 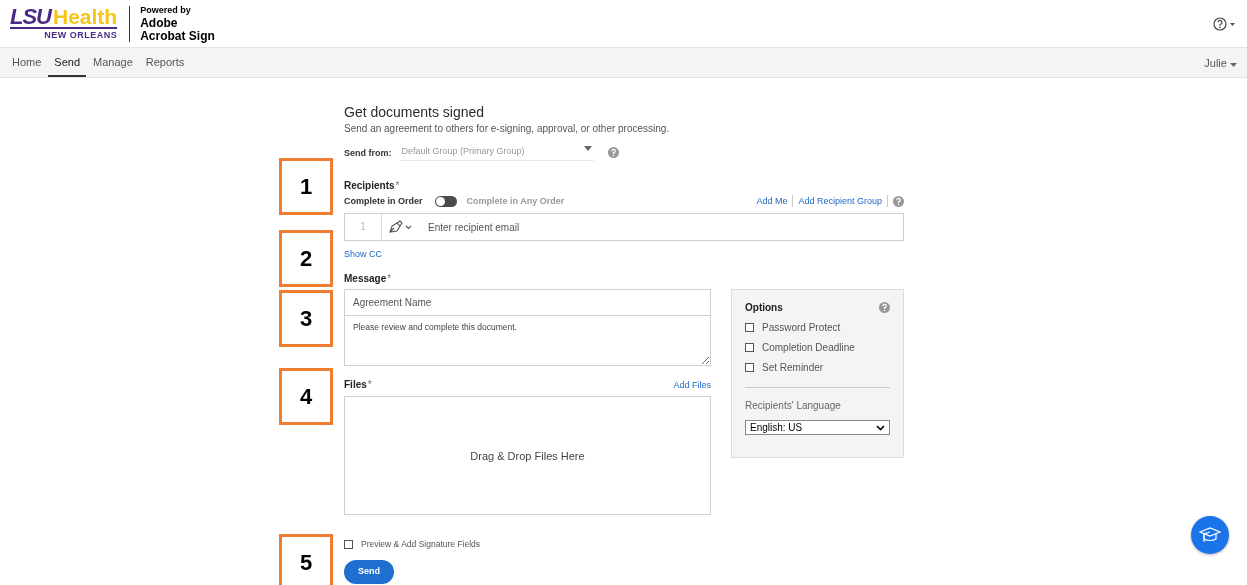 What do you see at coordinates (358, 384) in the screenshot?
I see `files-label: Files*` at bounding box center [358, 384].